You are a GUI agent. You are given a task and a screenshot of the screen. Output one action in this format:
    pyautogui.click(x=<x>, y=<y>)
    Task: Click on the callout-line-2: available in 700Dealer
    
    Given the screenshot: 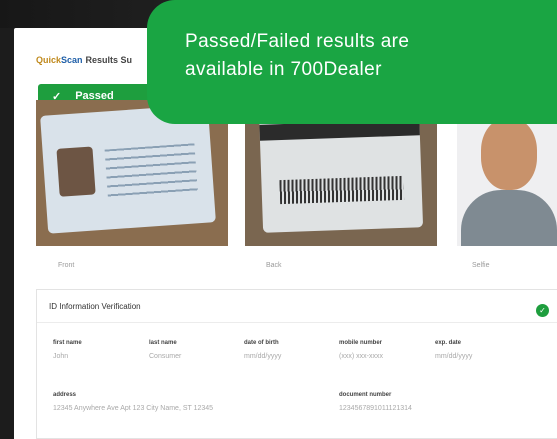 What is the action you would take?
    pyautogui.click(x=283, y=69)
    